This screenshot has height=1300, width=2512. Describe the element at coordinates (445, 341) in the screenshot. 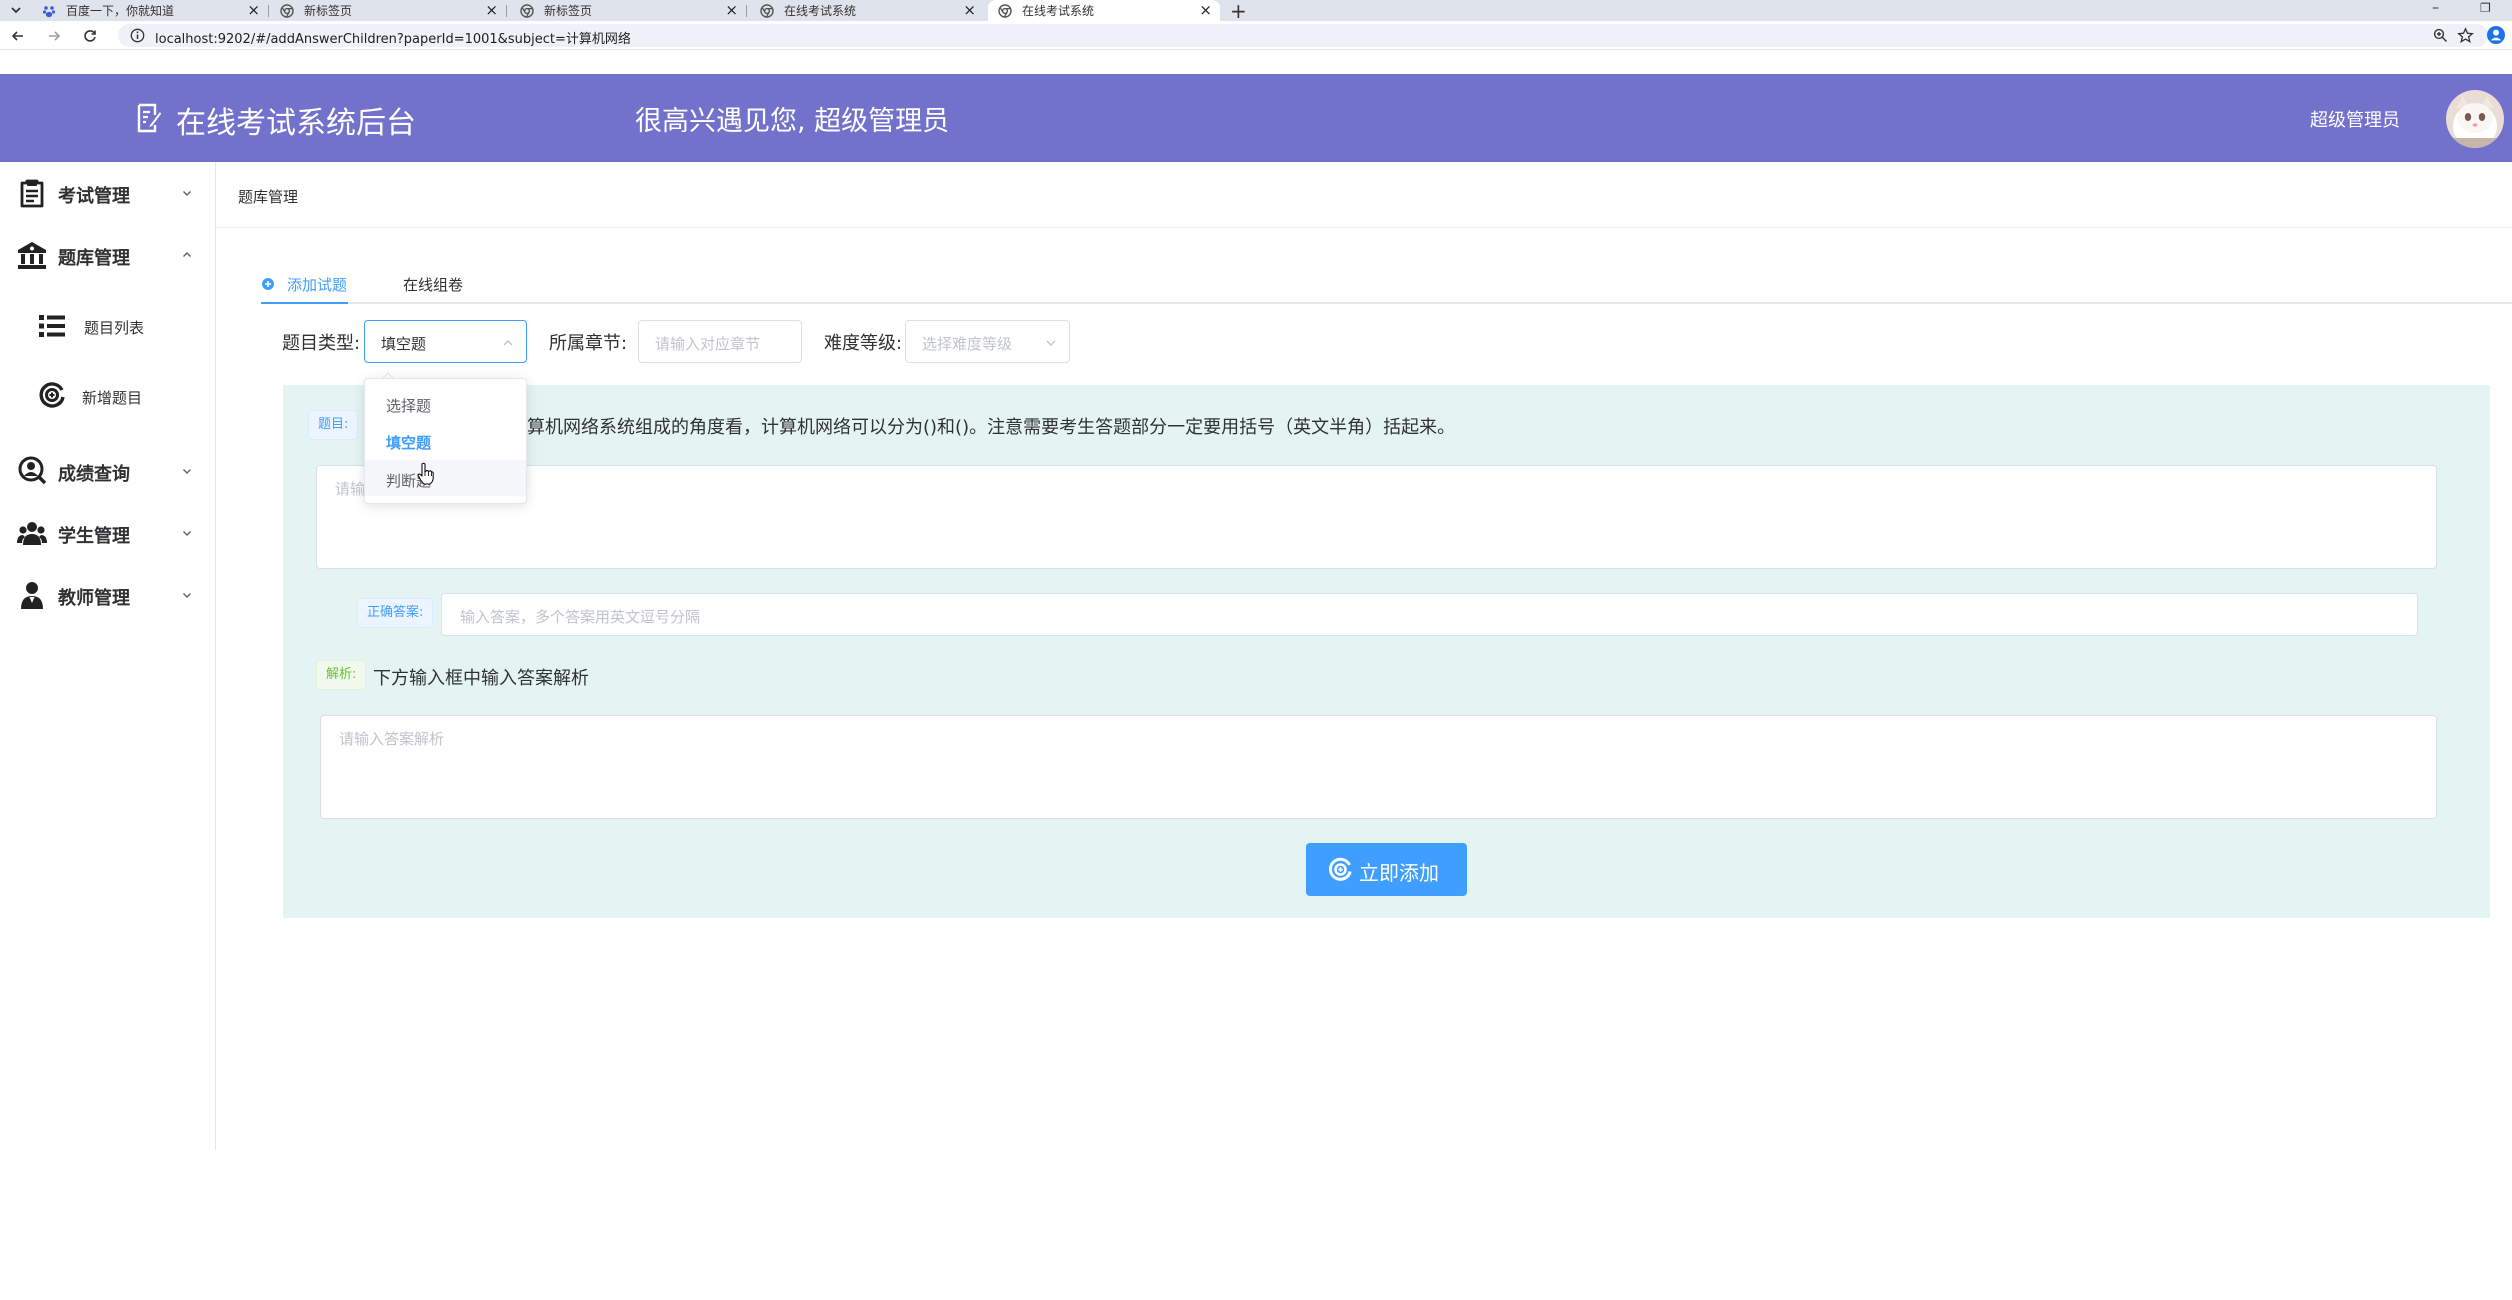

I see `question-type-select: 填空题` at that location.